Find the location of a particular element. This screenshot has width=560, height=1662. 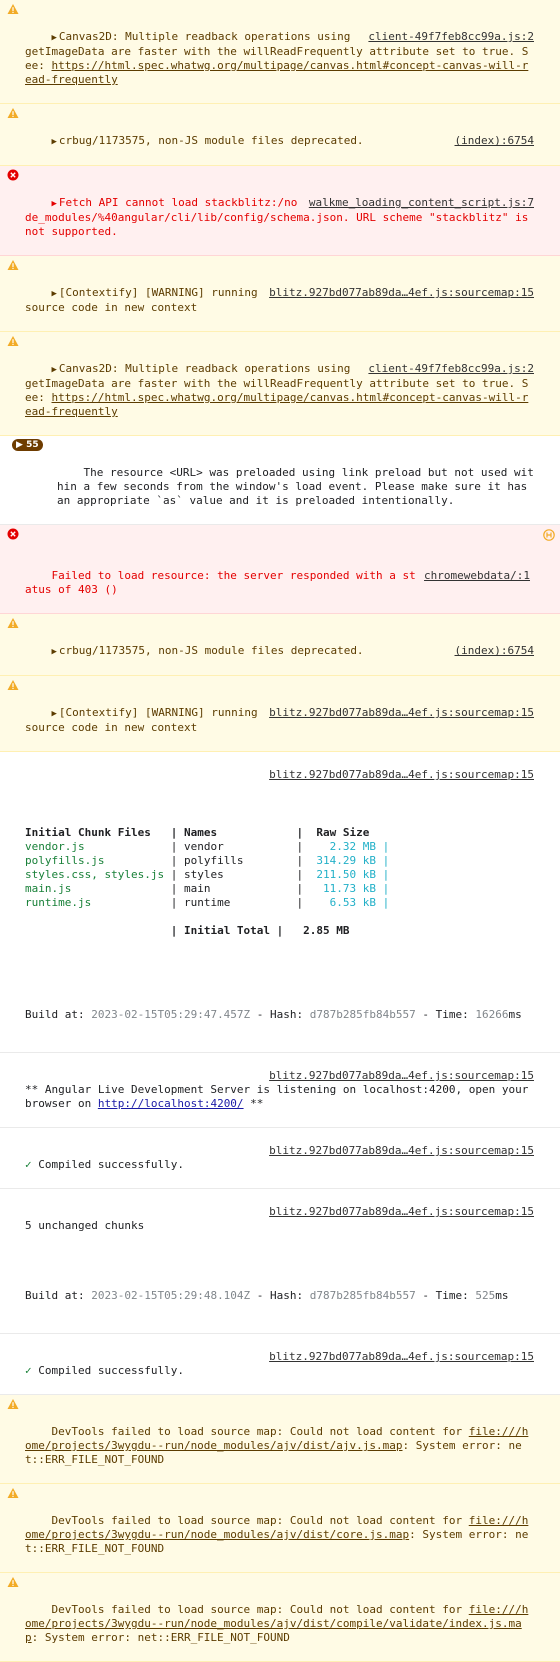

table-row: polyfills.js | polyfills | 314.29 kB | is located at coordinates (207, 860).